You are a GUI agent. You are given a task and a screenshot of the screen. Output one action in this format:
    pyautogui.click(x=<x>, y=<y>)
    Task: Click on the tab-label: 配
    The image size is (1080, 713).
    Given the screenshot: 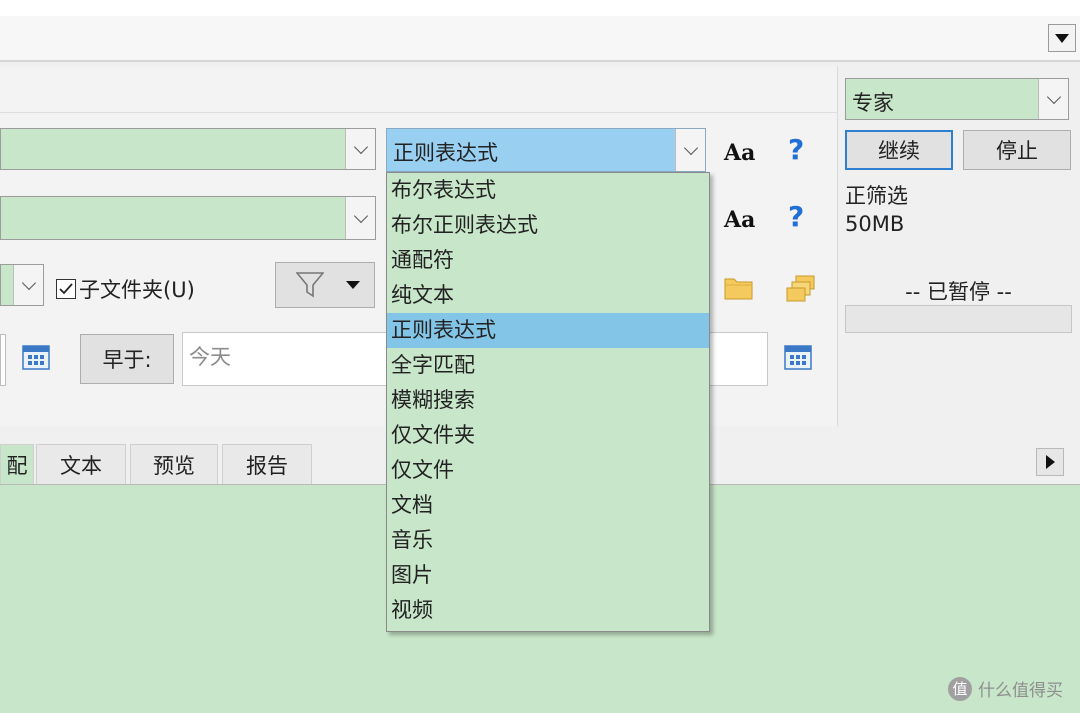 What is the action you would take?
    pyautogui.click(x=17, y=465)
    